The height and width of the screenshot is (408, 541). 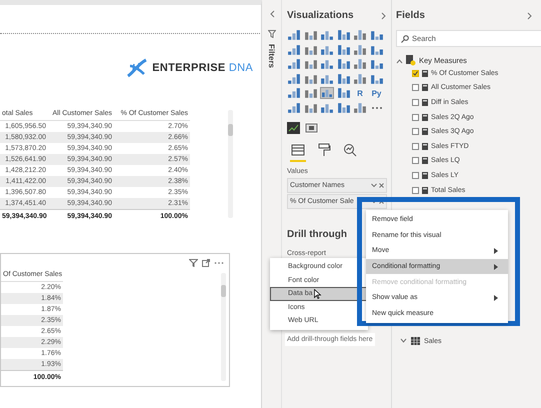 I want to click on line-chart-icon, so click(x=293, y=128).